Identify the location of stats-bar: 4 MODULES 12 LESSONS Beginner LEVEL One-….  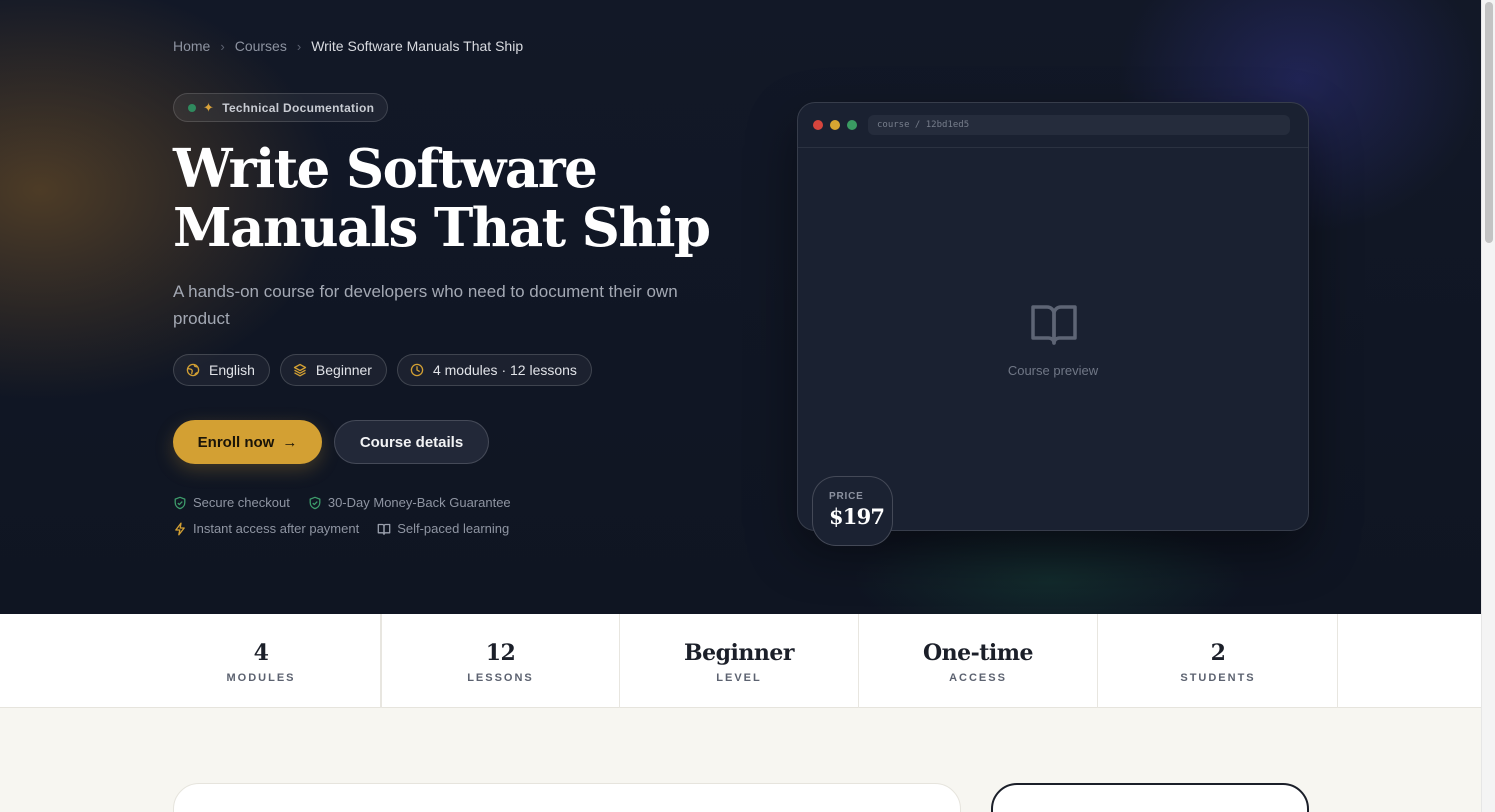
(740, 661).